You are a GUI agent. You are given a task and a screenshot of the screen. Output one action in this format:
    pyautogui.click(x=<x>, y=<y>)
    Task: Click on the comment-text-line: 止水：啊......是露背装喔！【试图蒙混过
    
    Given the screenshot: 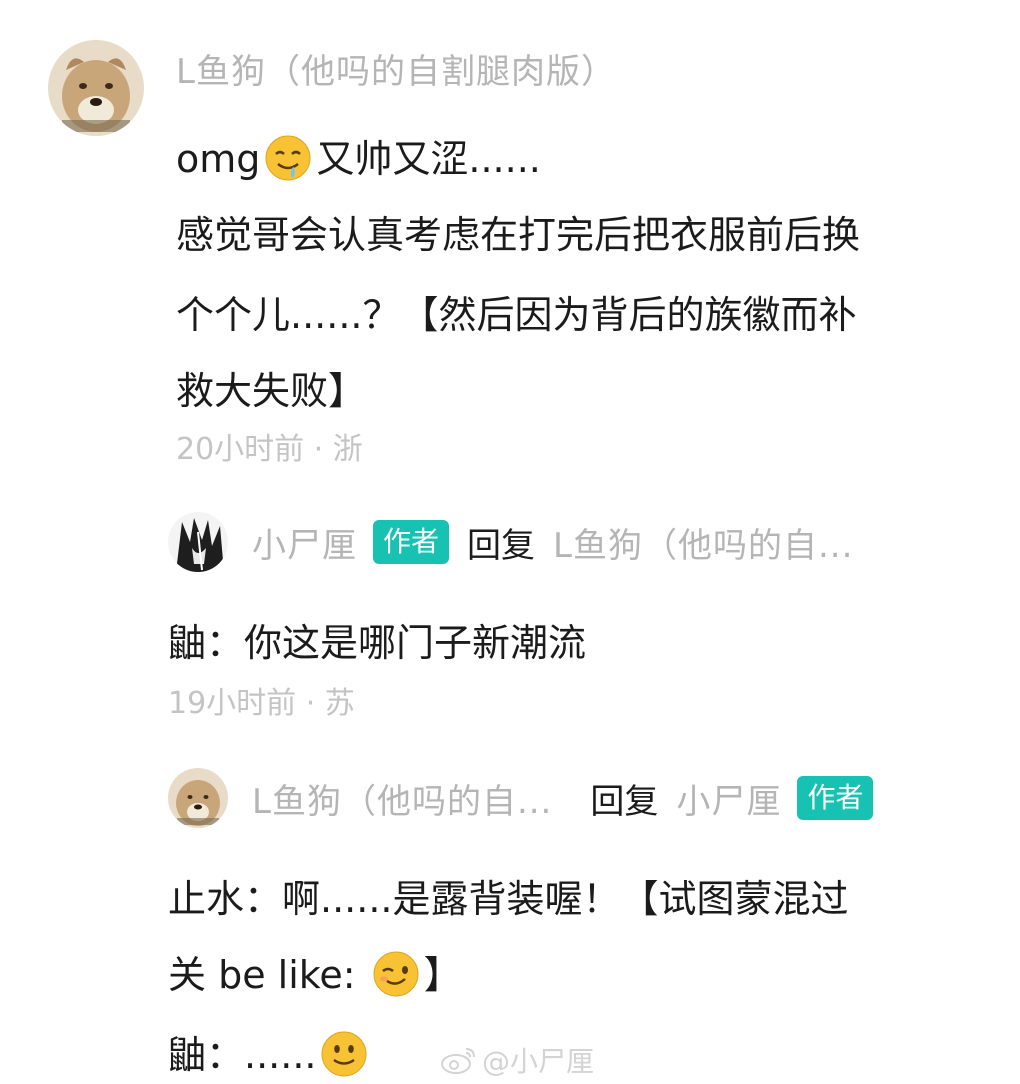 What is the action you would take?
    pyautogui.click(x=508, y=899)
    